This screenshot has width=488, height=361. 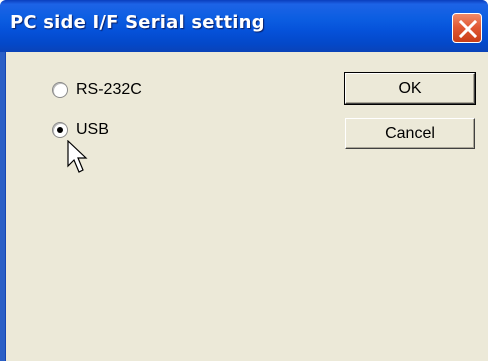 I want to click on radio-label-rs232c: RS-232C, so click(x=109, y=89).